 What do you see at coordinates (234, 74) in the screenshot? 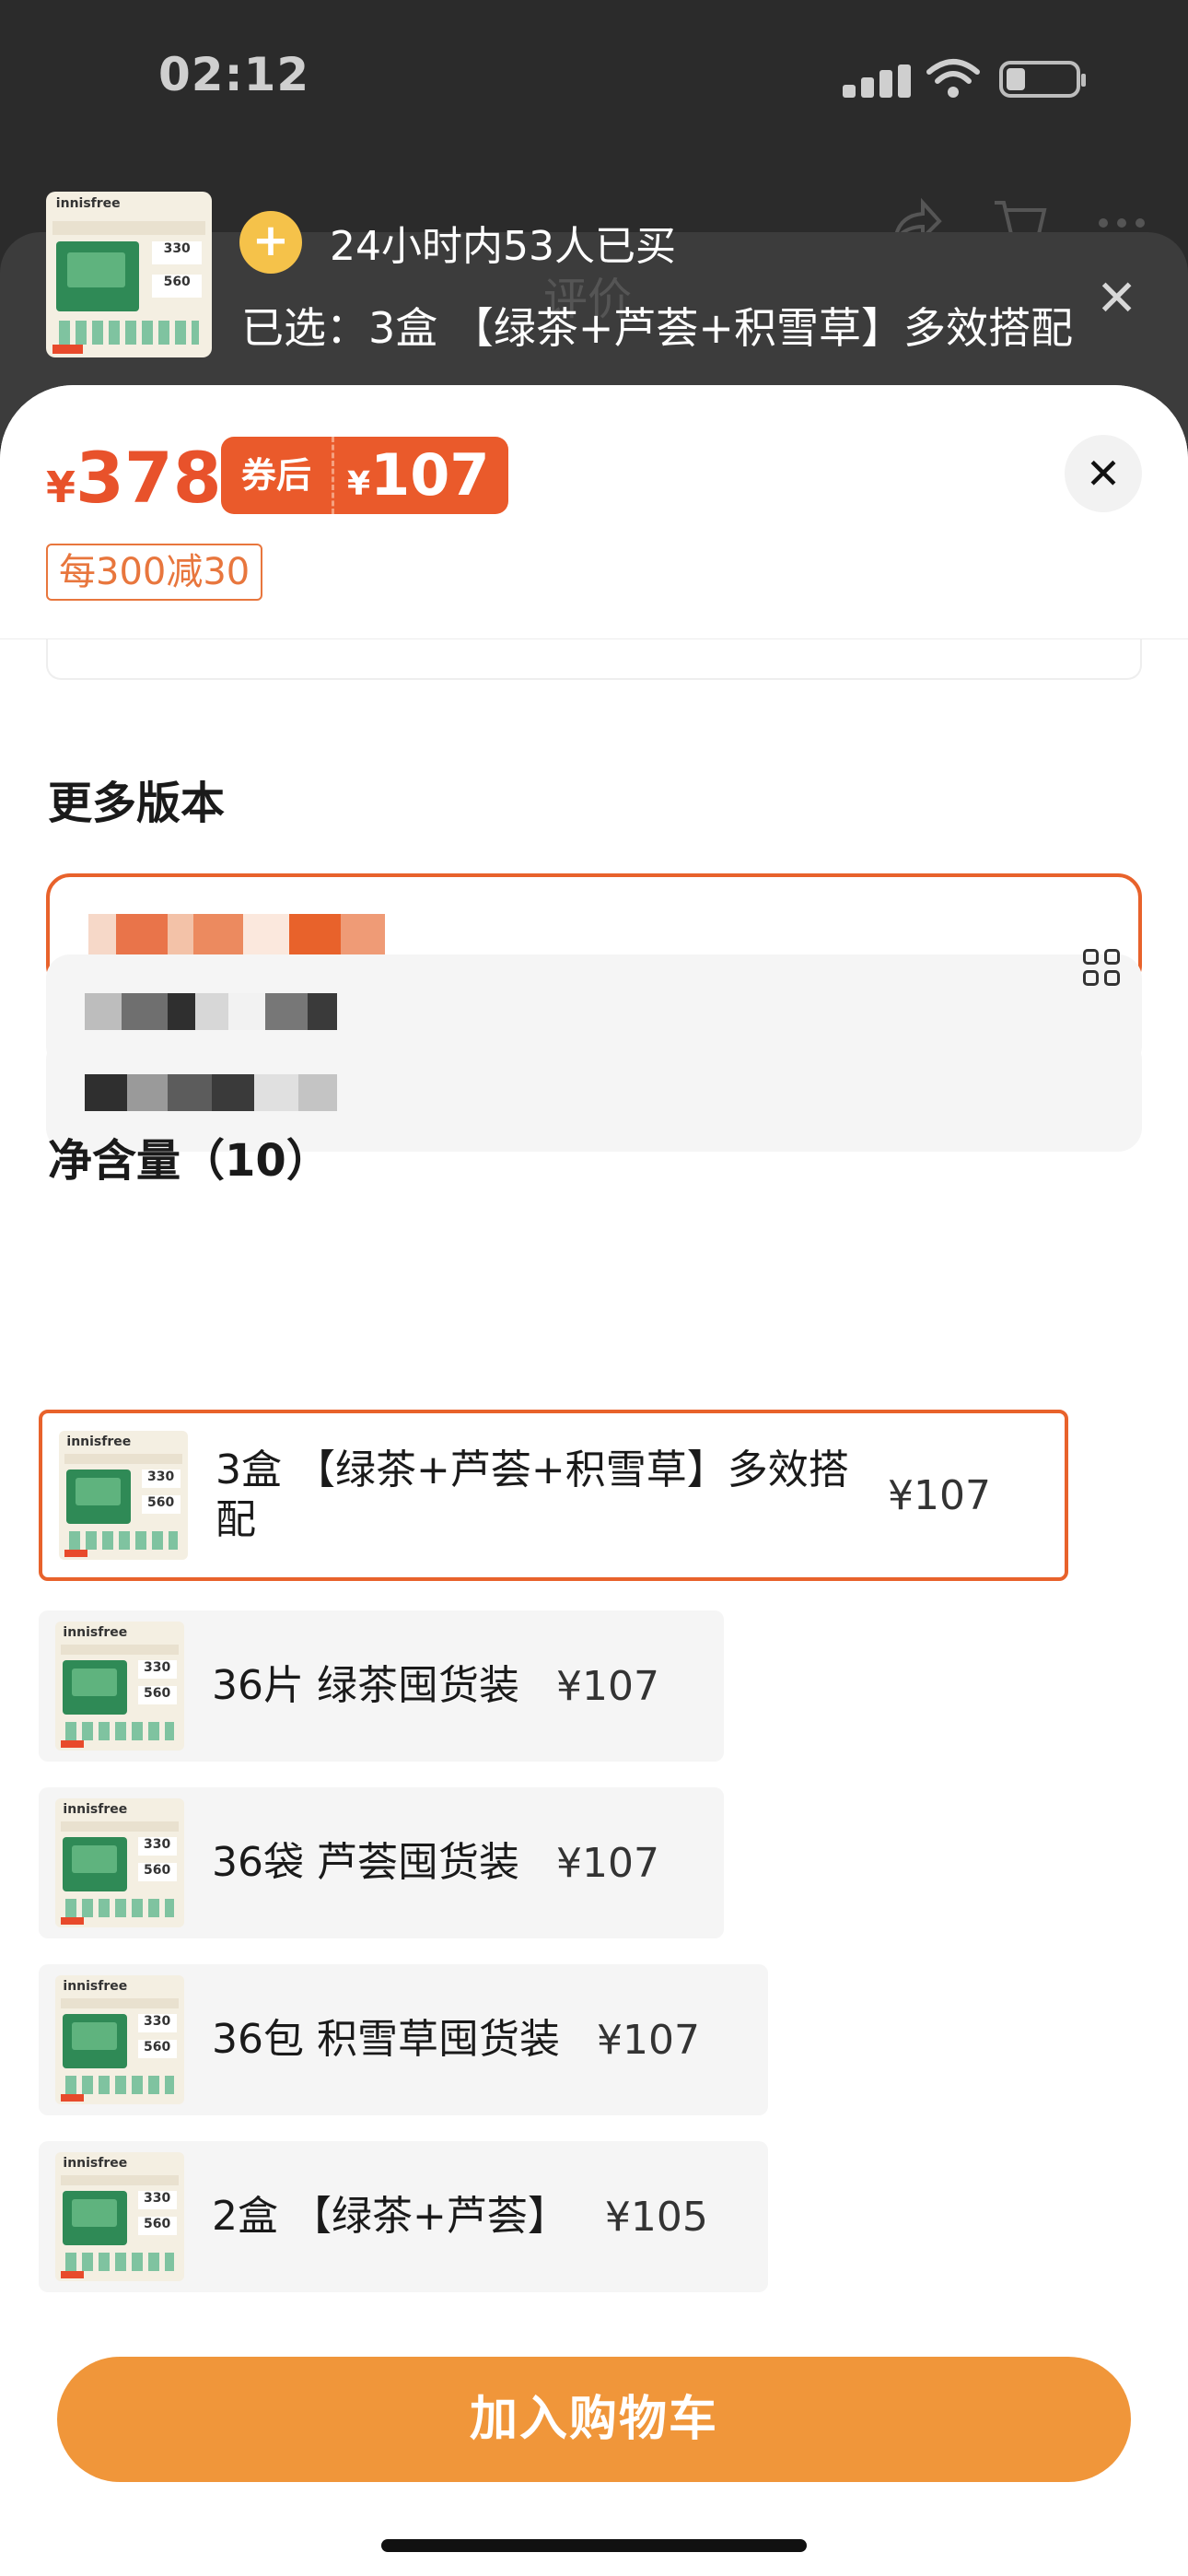
I see `status-time: 02:12` at bounding box center [234, 74].